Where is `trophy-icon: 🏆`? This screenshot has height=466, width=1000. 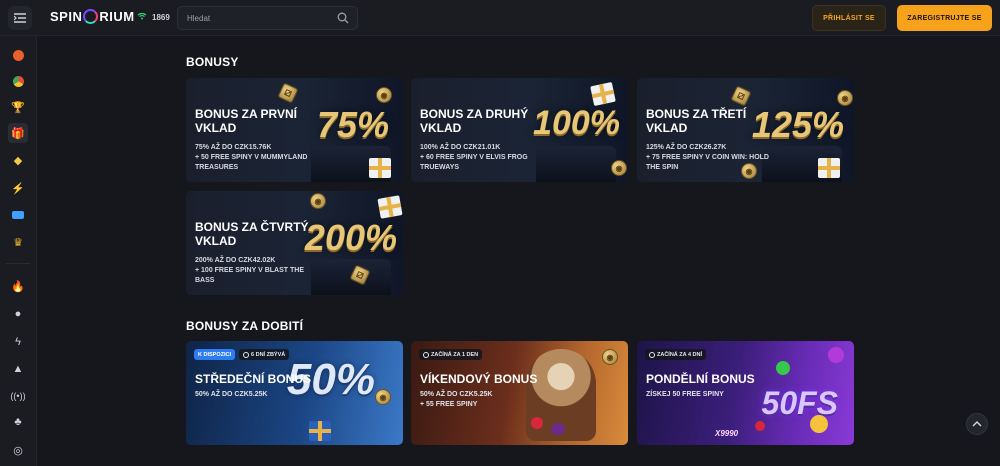 trophy-icon: 🏆 is located at coordinates (18, 107).